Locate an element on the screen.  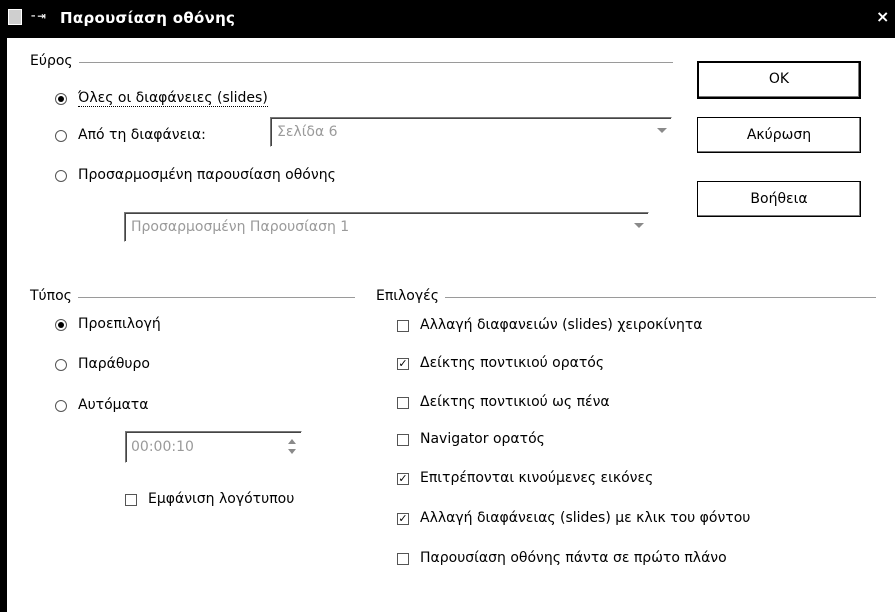
option-row: ✓ Δείκτης ποντικιού ορατός is located at coordinates (577, 365).